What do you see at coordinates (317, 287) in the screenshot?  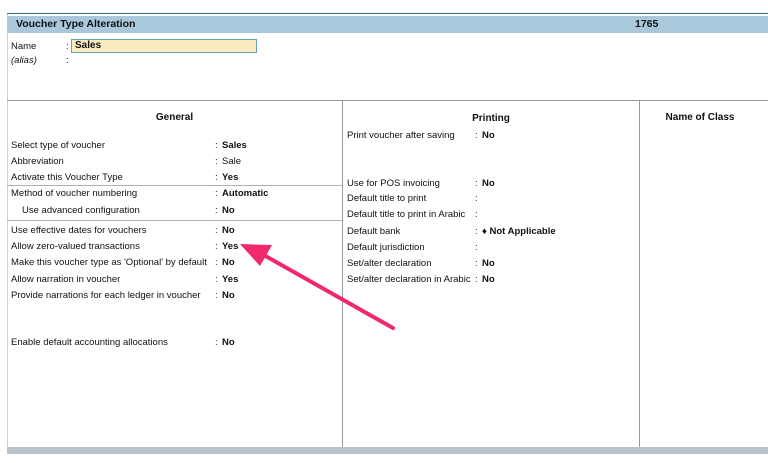 I see `annotation-arrow` at bounding box center [317, 287].